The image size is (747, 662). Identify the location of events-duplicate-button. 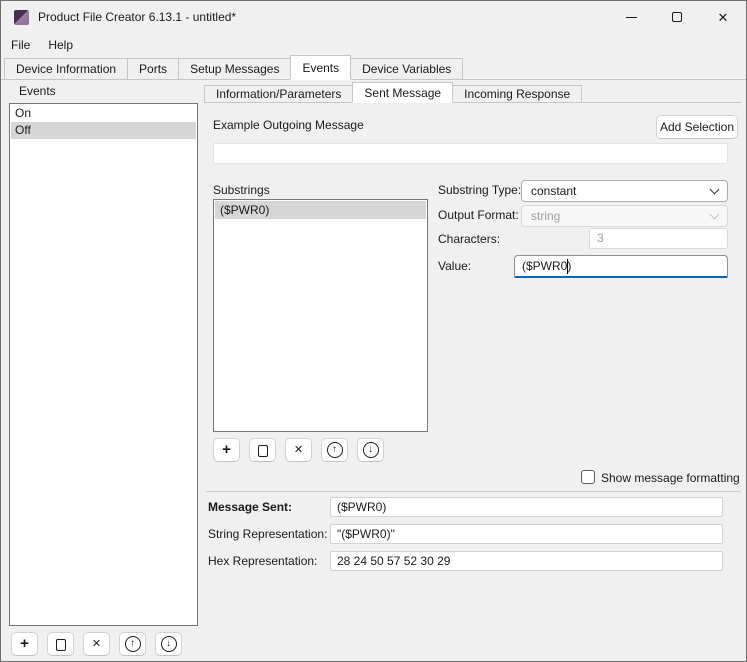
(60, 644).